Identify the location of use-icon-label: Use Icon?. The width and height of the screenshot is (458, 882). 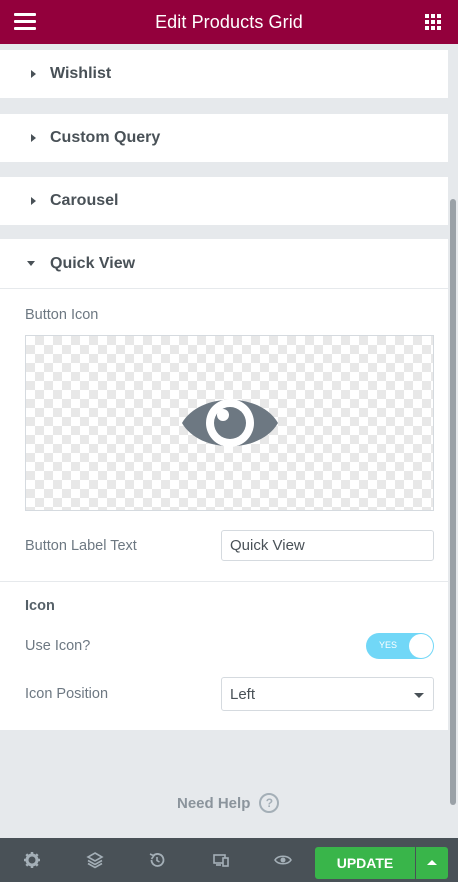
(58, 646).